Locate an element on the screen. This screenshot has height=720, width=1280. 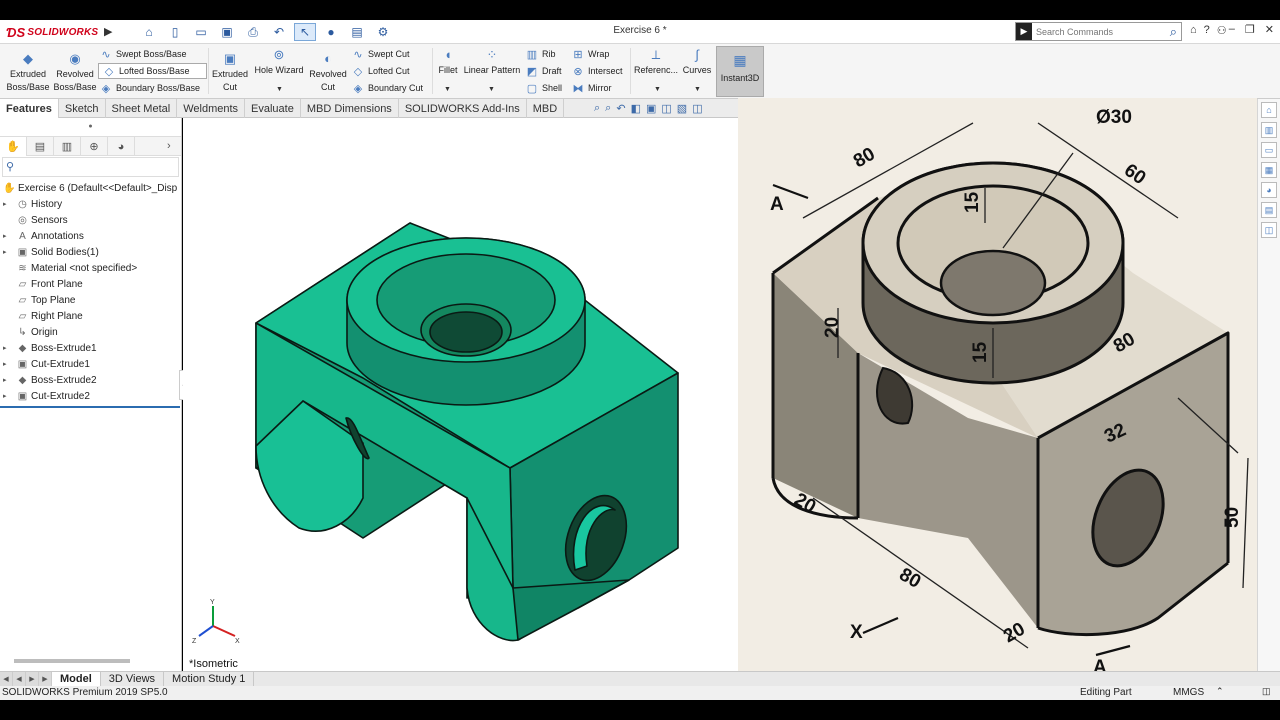
tab-sheet-metal: Sheet Metal is located at coordinates (142, 108).